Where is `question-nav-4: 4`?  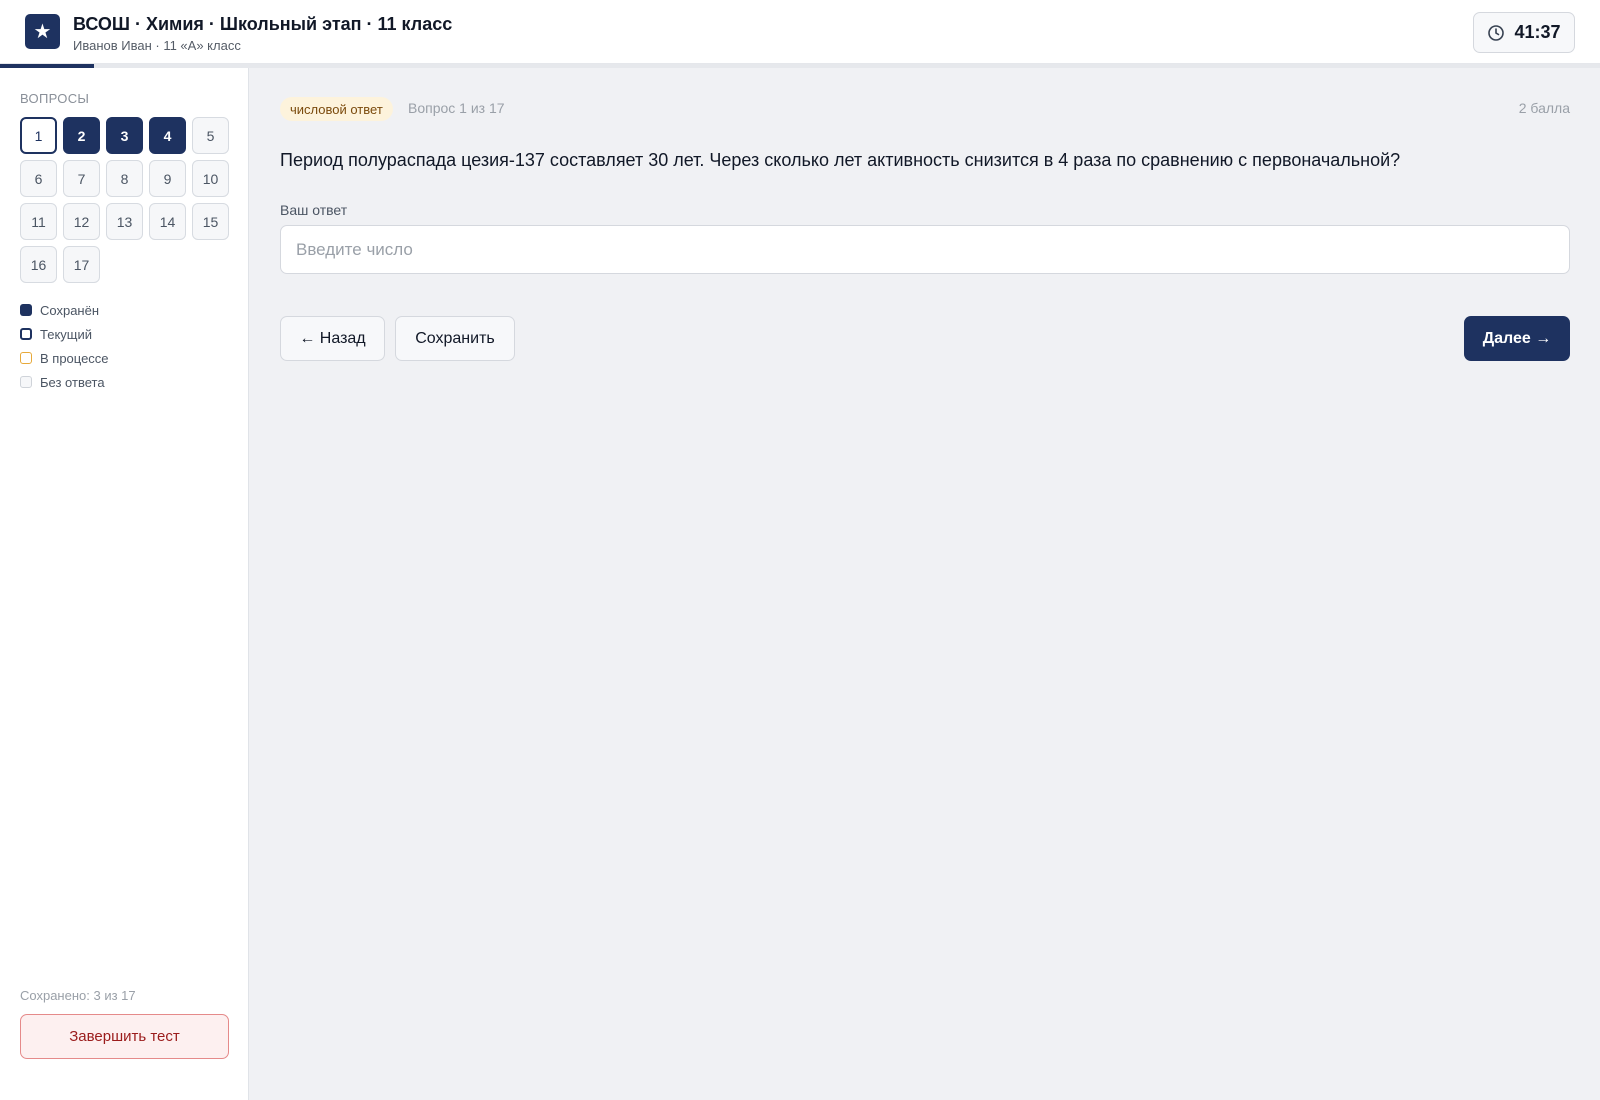
question-nav-4: 4 is located at coordinates (167, 135).